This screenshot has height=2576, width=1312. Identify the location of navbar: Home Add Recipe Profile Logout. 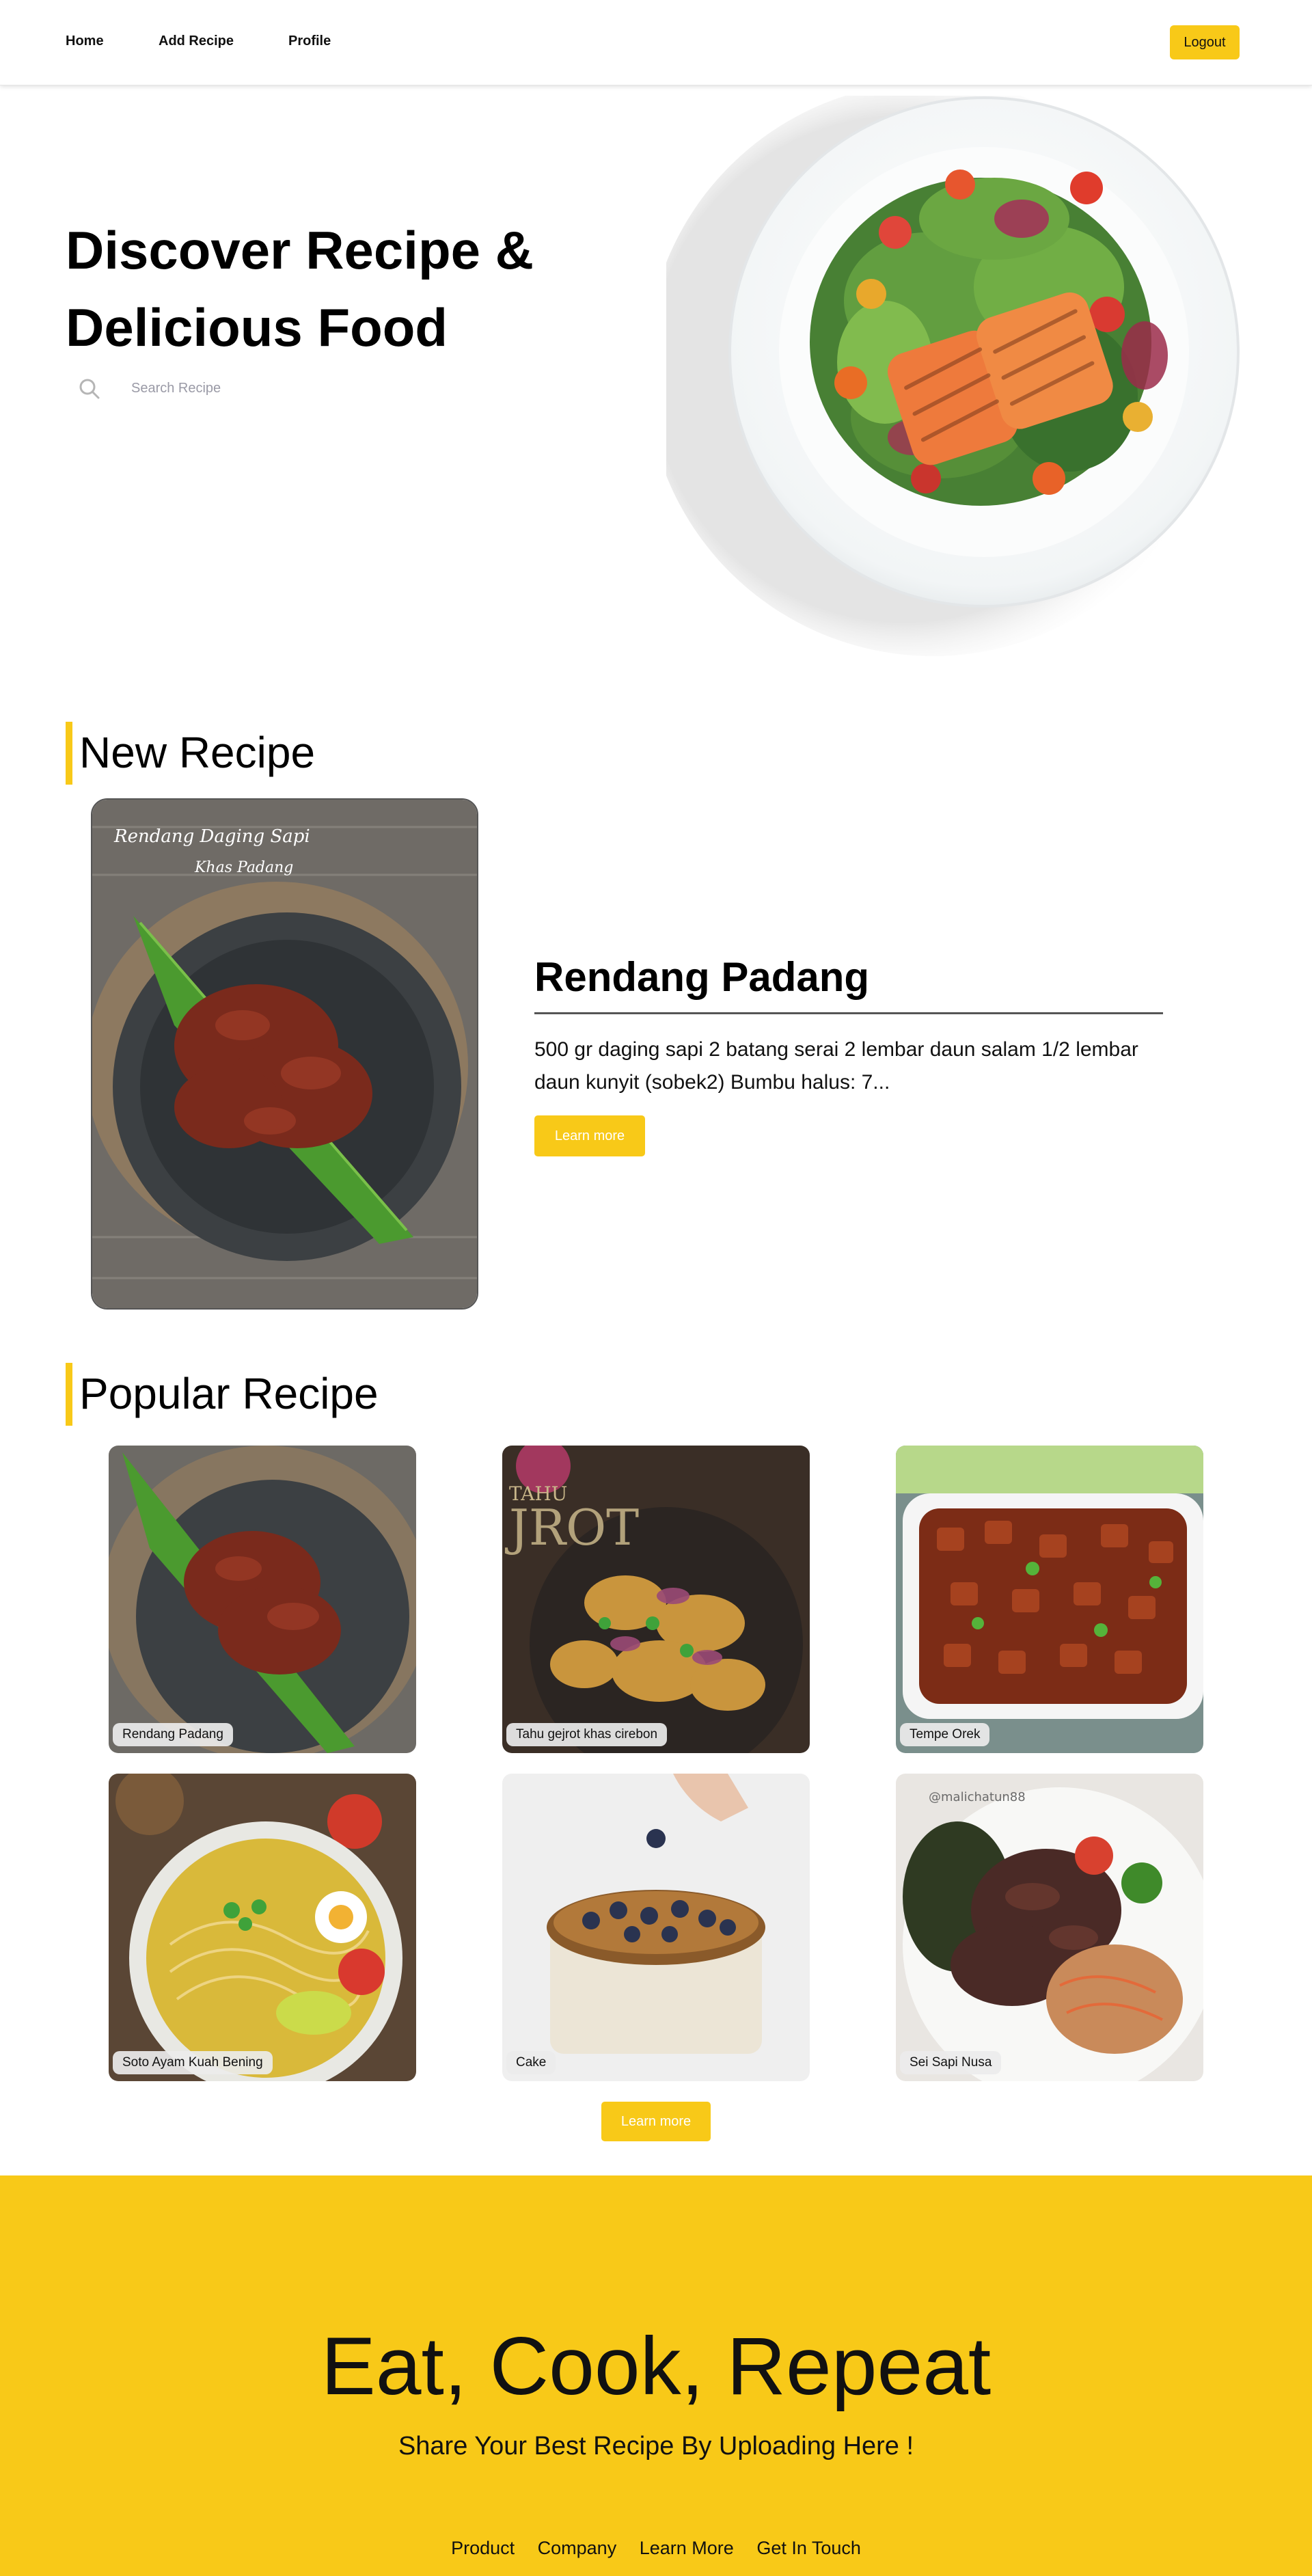
(656, 43).